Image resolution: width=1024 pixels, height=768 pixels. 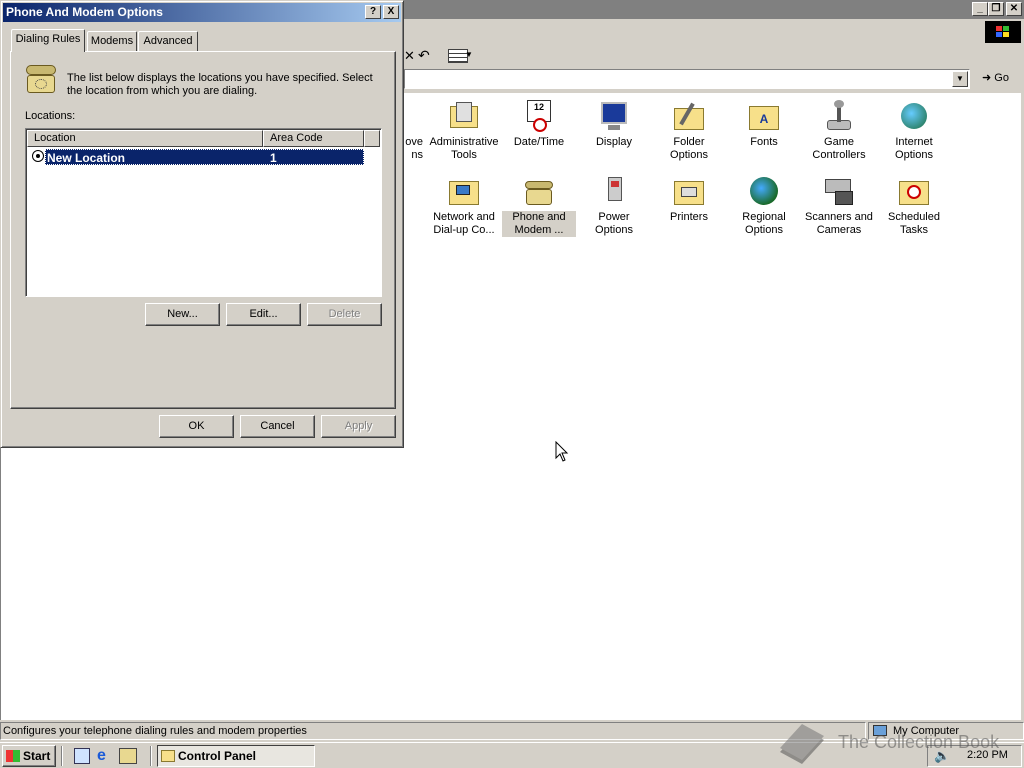 What do you see at coordinates (687, 79) in the screenshot?
I see `address-input: ▼` at bounding box center [687, 79].